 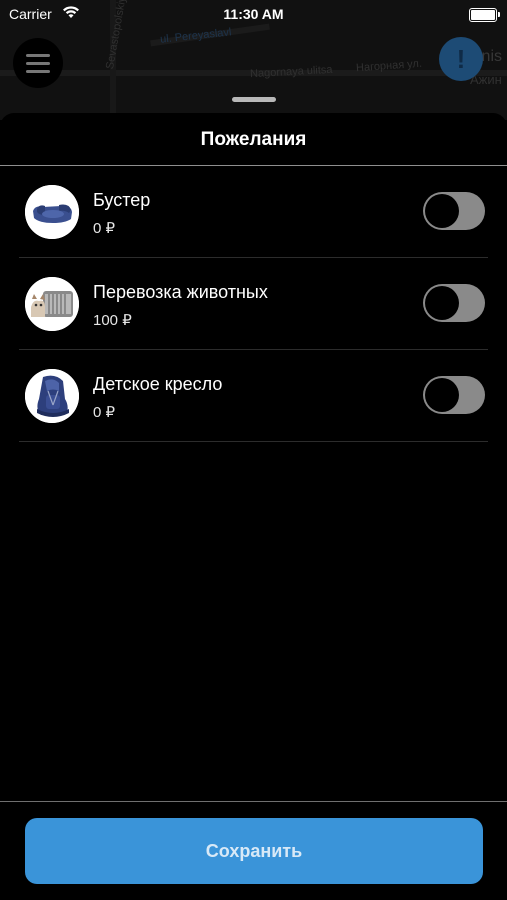 I want to click on status-time: 11:30 AM, so click(x=253, y=14).